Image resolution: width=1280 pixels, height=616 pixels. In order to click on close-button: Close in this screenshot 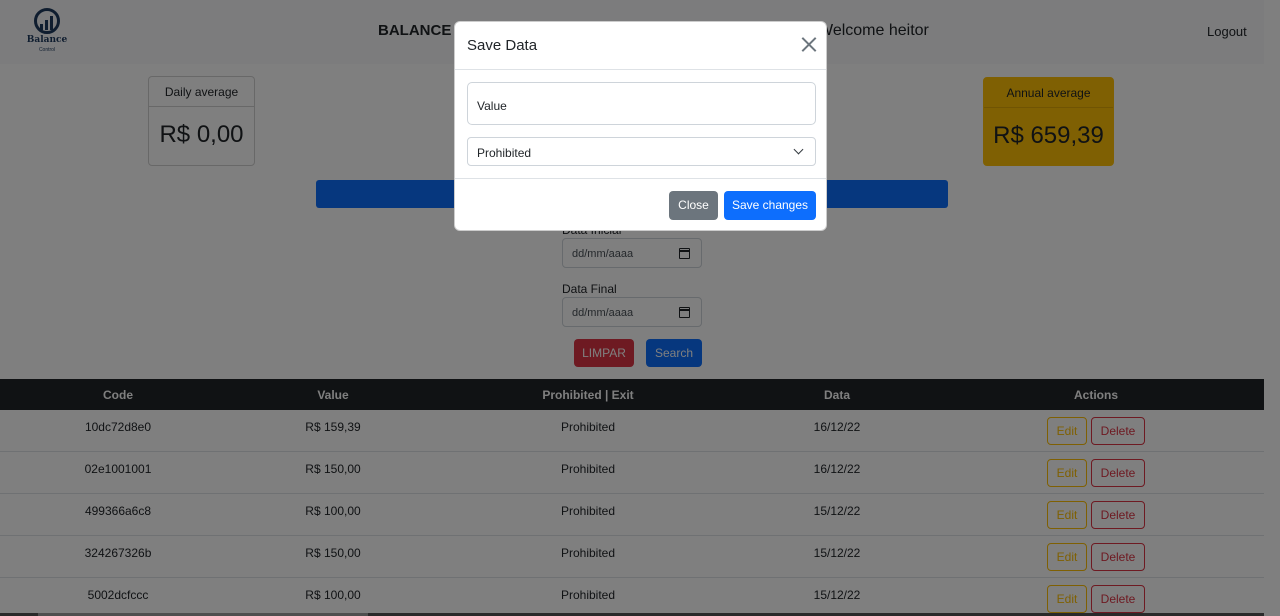, I will do `click(693, 205)`.